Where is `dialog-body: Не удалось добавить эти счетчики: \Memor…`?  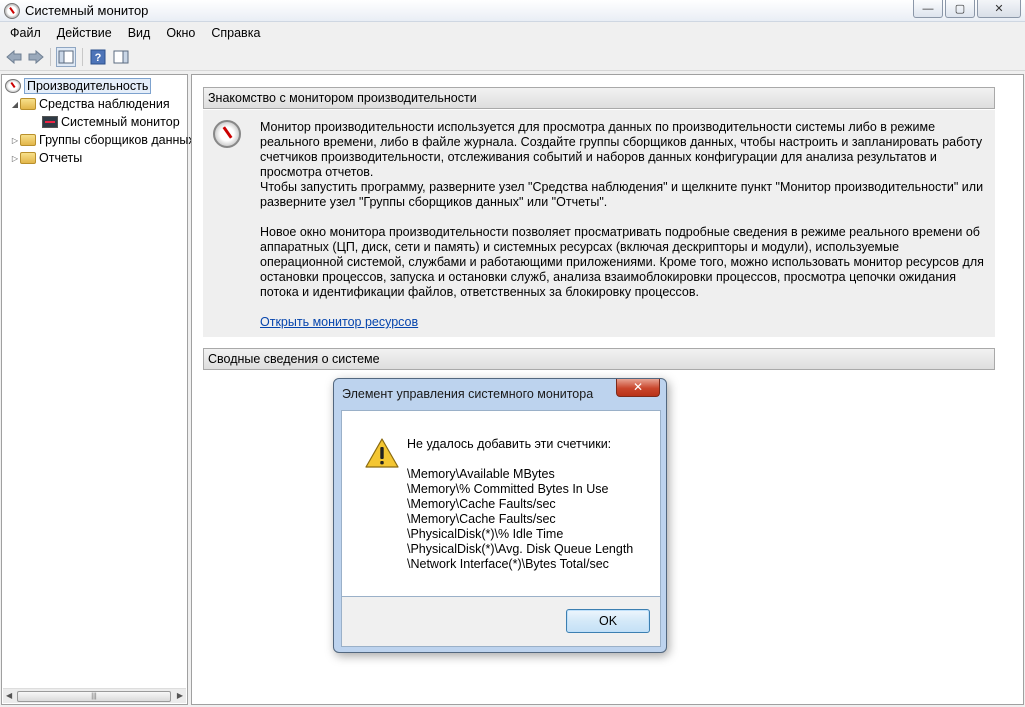 dialog-body: Не удалось добавить эти счетчики: \Memor… is located at coordinates (501, 503).